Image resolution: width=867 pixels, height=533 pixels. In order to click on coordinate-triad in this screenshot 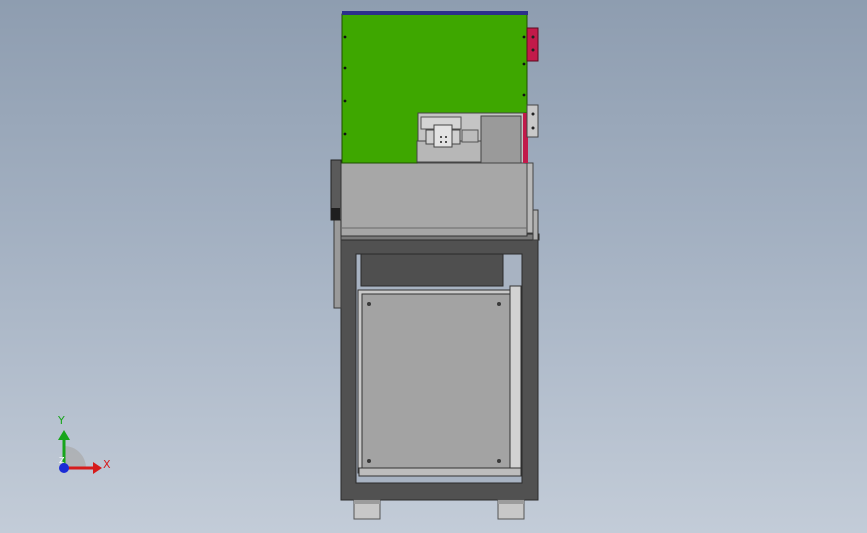, I will do `click(80, 452)`.